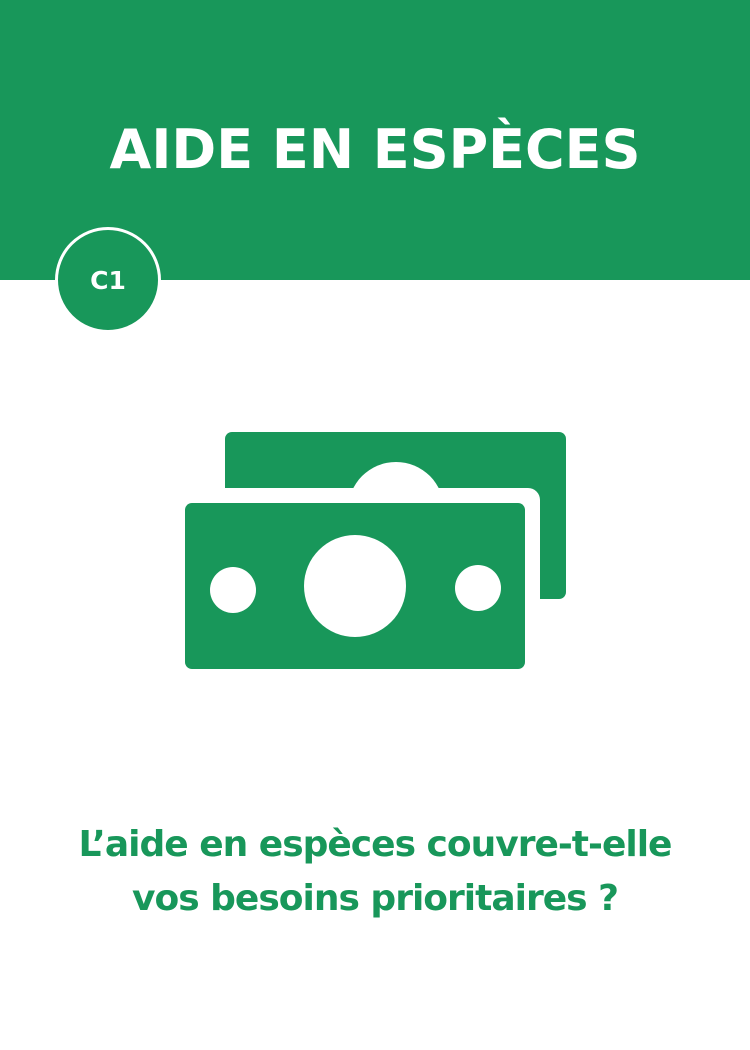  I want to click on banknotes-icon, so click(373, 553).